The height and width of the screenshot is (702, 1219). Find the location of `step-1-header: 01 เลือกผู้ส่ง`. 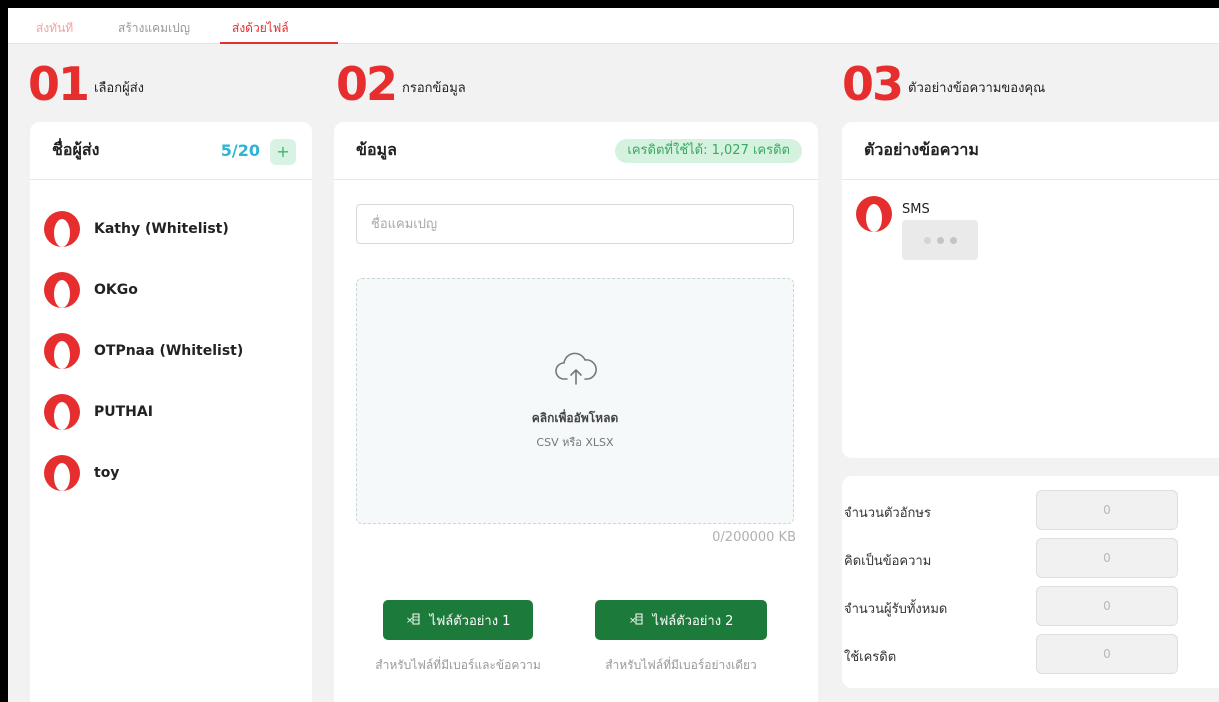

step-1-header: 01 เลือกผู้ส่ง is located at coordinates (86, 84).